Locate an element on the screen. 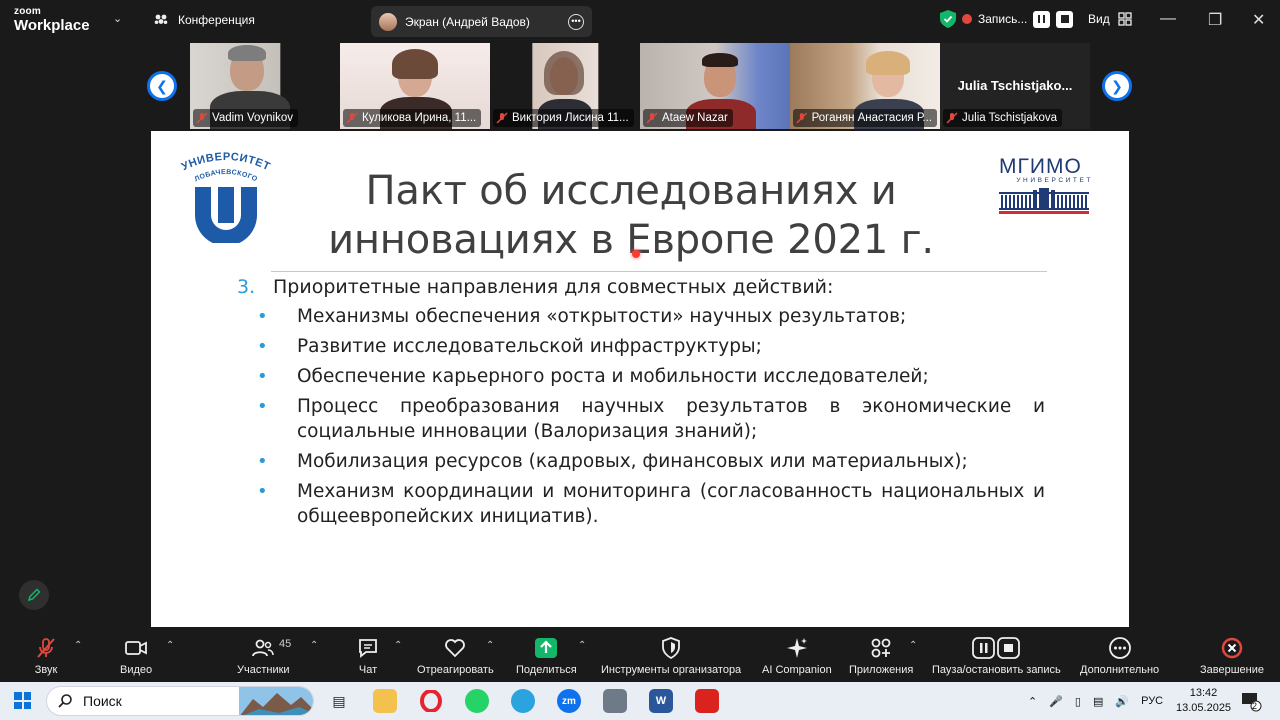 The height and width of the screenshot is (720, 1280). meeting-label: Конференция is located at coordinates (216, 20).